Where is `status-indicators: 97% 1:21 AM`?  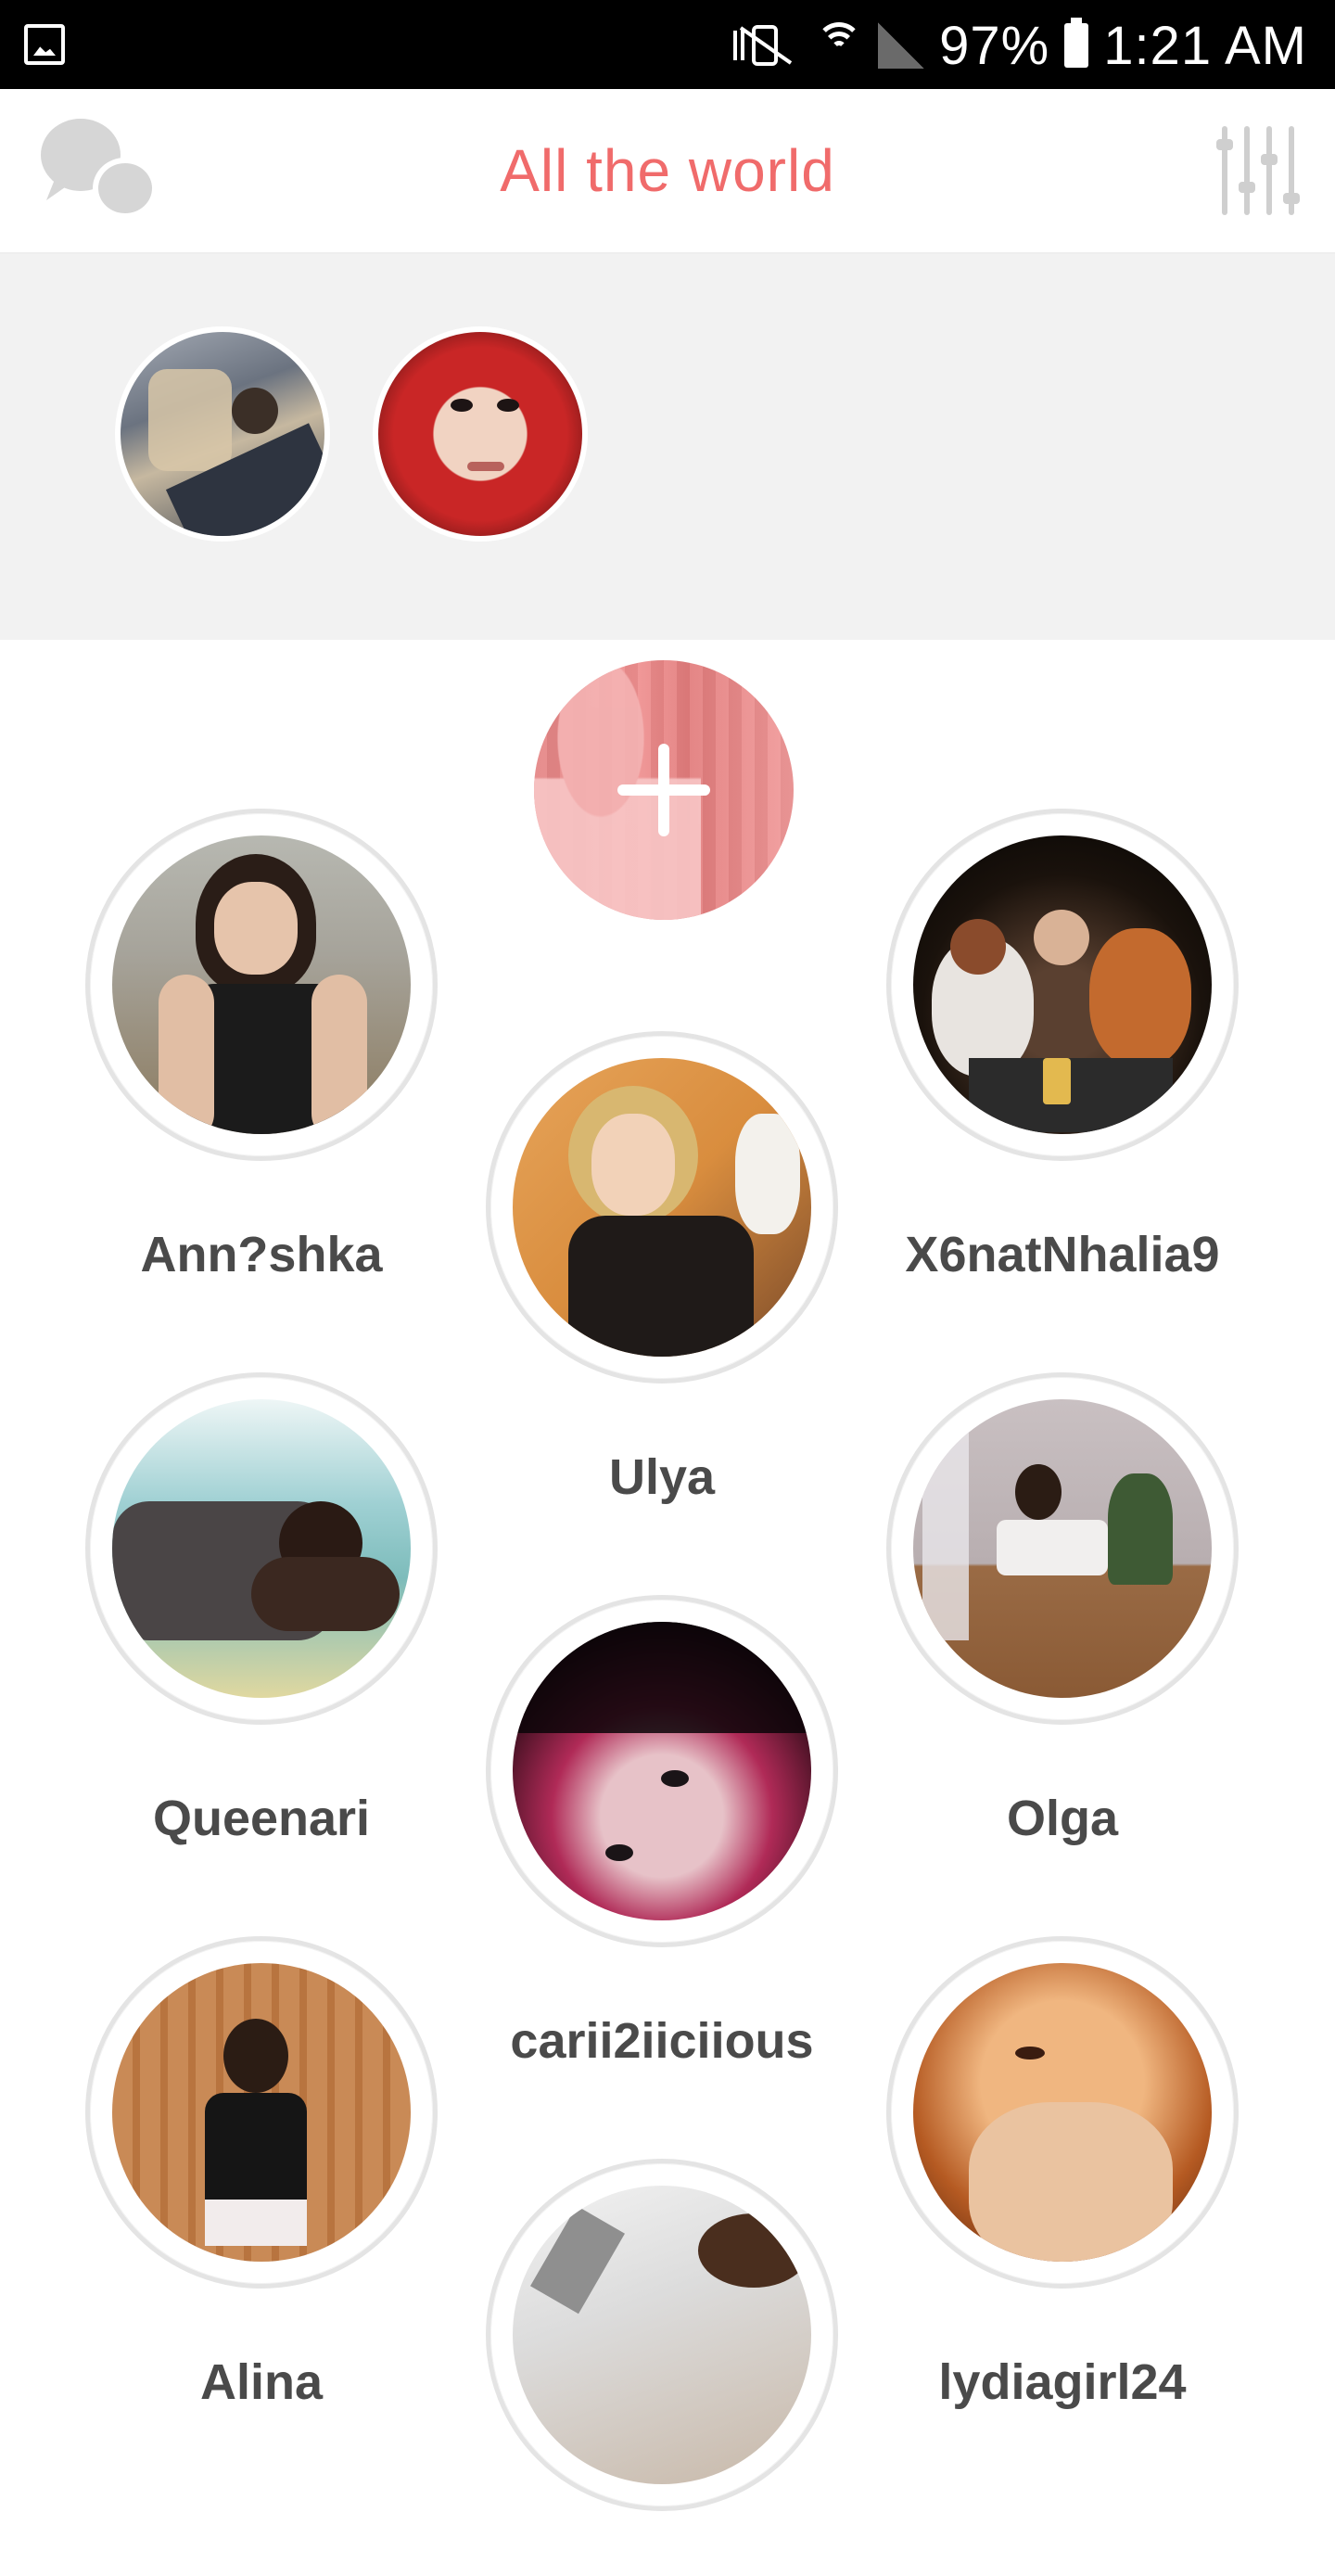 status-indicators: 97% 1:21 AM is located at coordinates (1019, 46).